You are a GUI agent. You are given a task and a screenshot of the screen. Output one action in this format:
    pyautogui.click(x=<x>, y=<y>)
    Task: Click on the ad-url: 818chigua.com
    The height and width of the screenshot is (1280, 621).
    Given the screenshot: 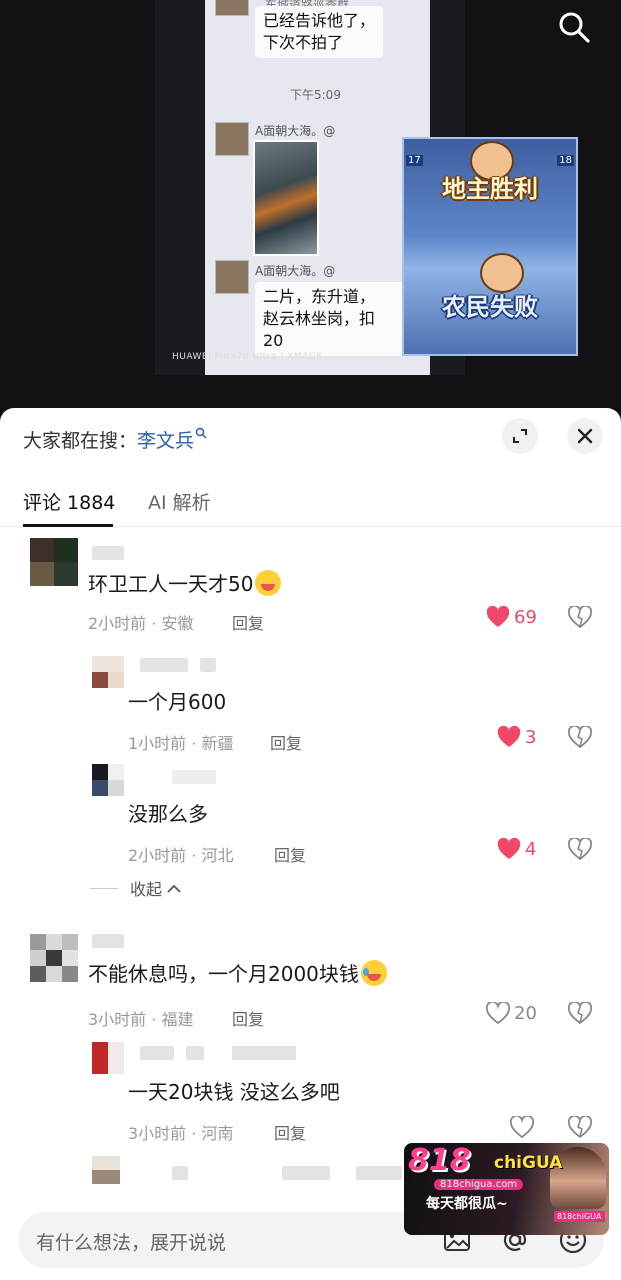 What is the action you would take?
    pyautogui.click(x=479, y=1184)
    